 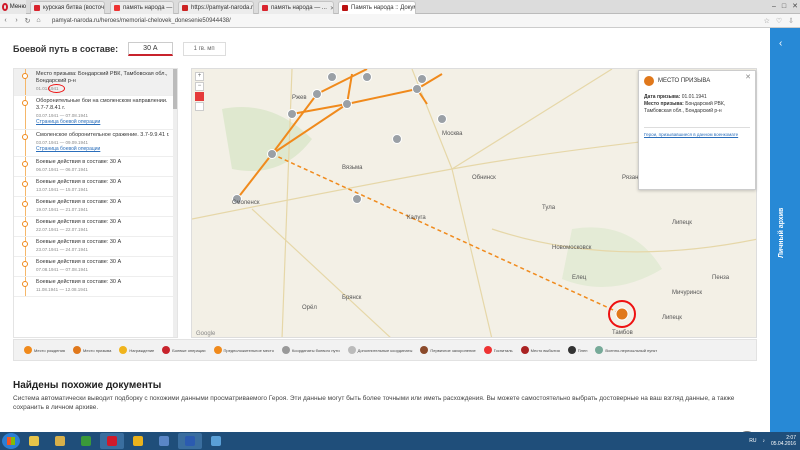 I want to click on opera-menu-button: Меню, so click(x=13, y=7).